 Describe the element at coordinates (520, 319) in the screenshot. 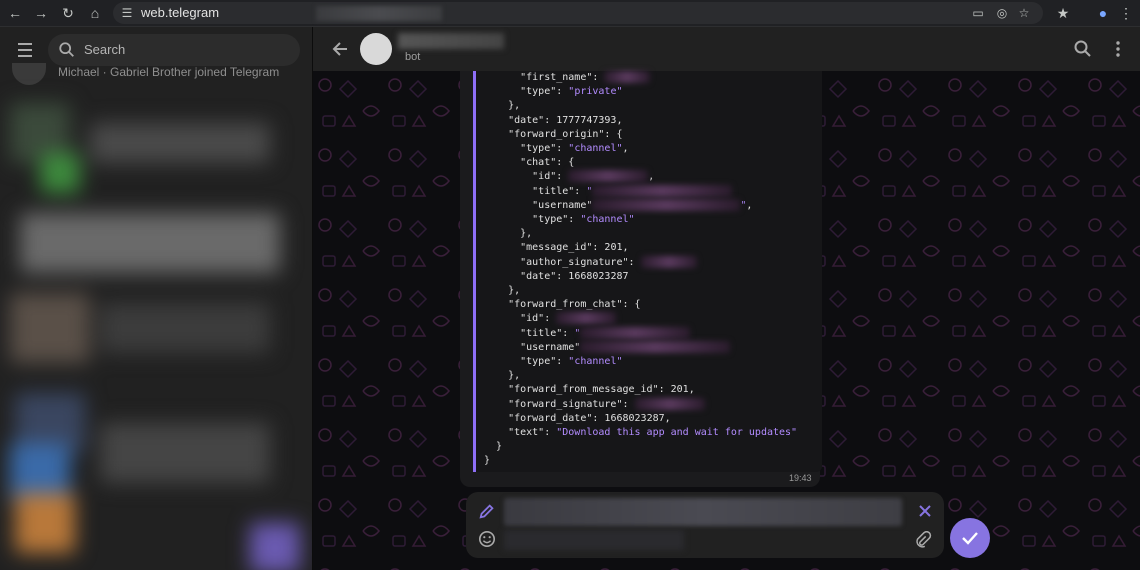

I see `json-key: "id":` at that location.